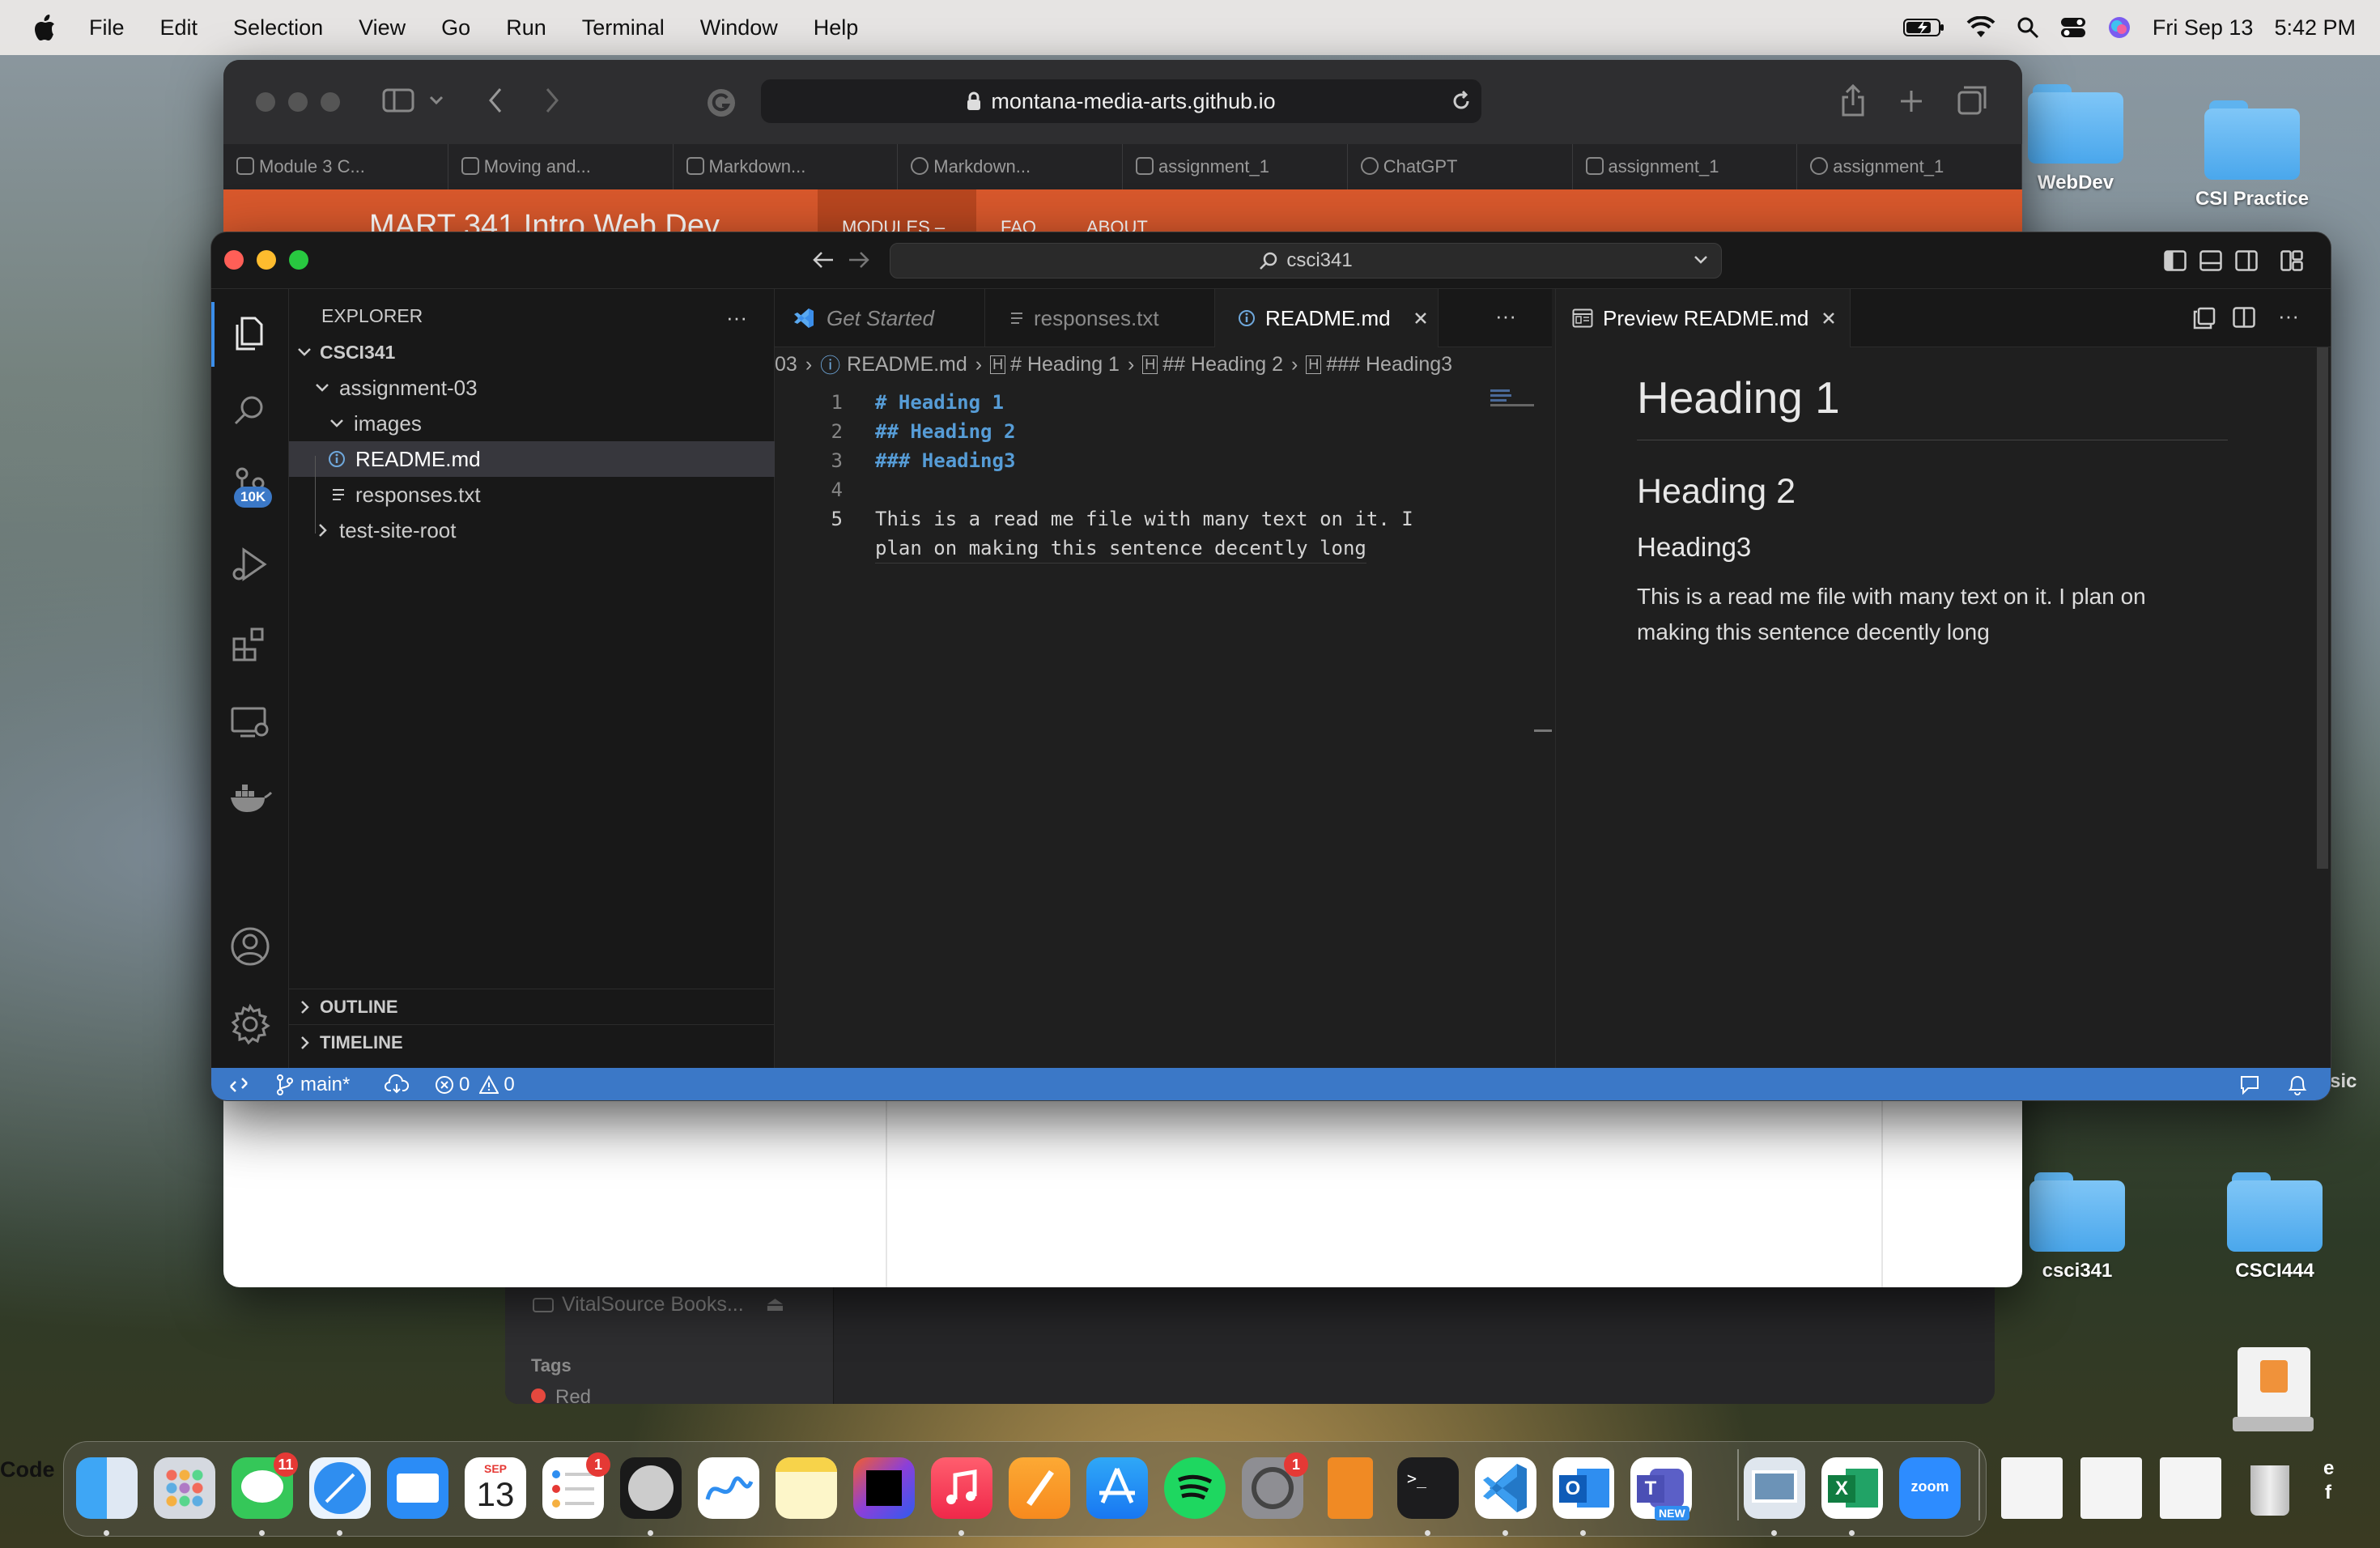 This screenshot has height=1548, width=2380. I want to click on file-readme: README.md, so click(532, 459).